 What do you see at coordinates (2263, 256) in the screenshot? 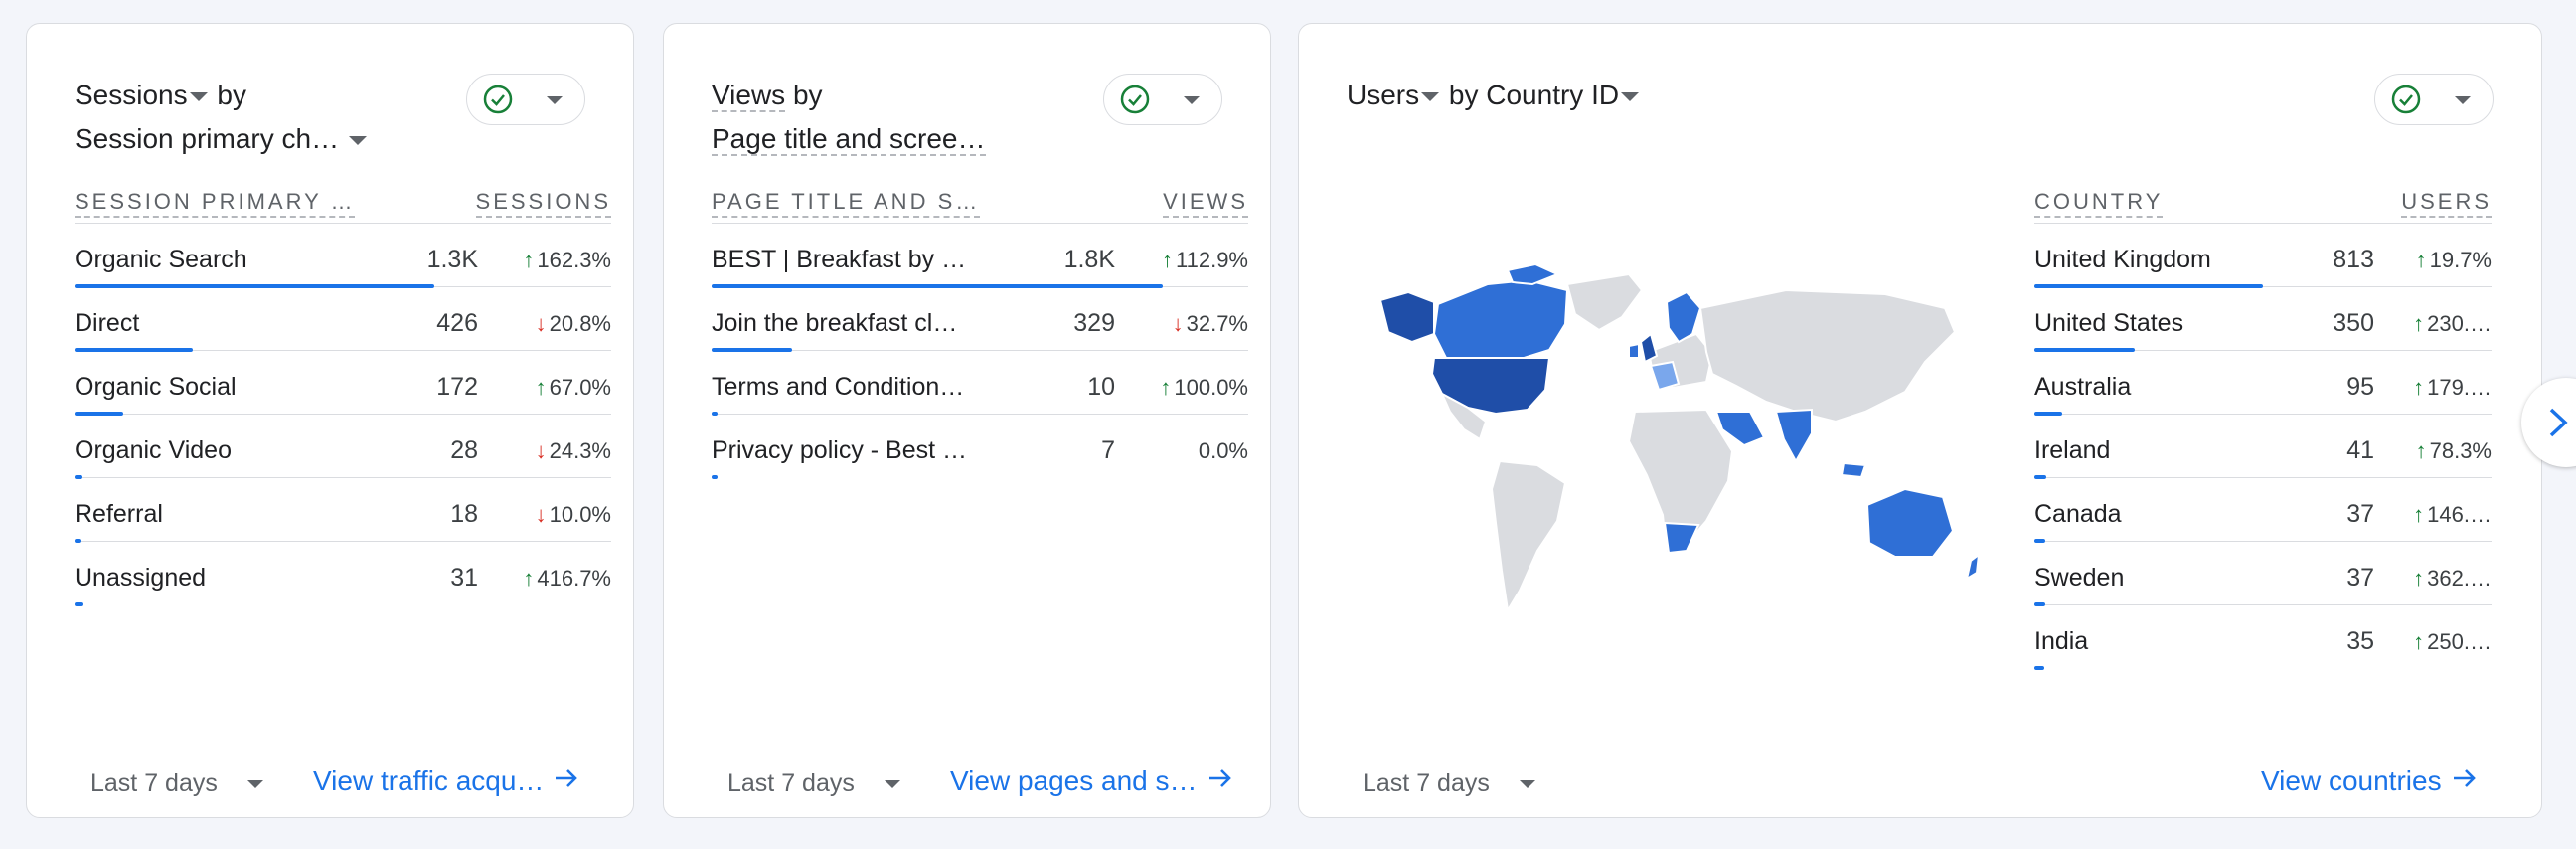
I see `table-row: United Kingdom 813 ↑ 19.7%` at bounding box center [2263, 256].